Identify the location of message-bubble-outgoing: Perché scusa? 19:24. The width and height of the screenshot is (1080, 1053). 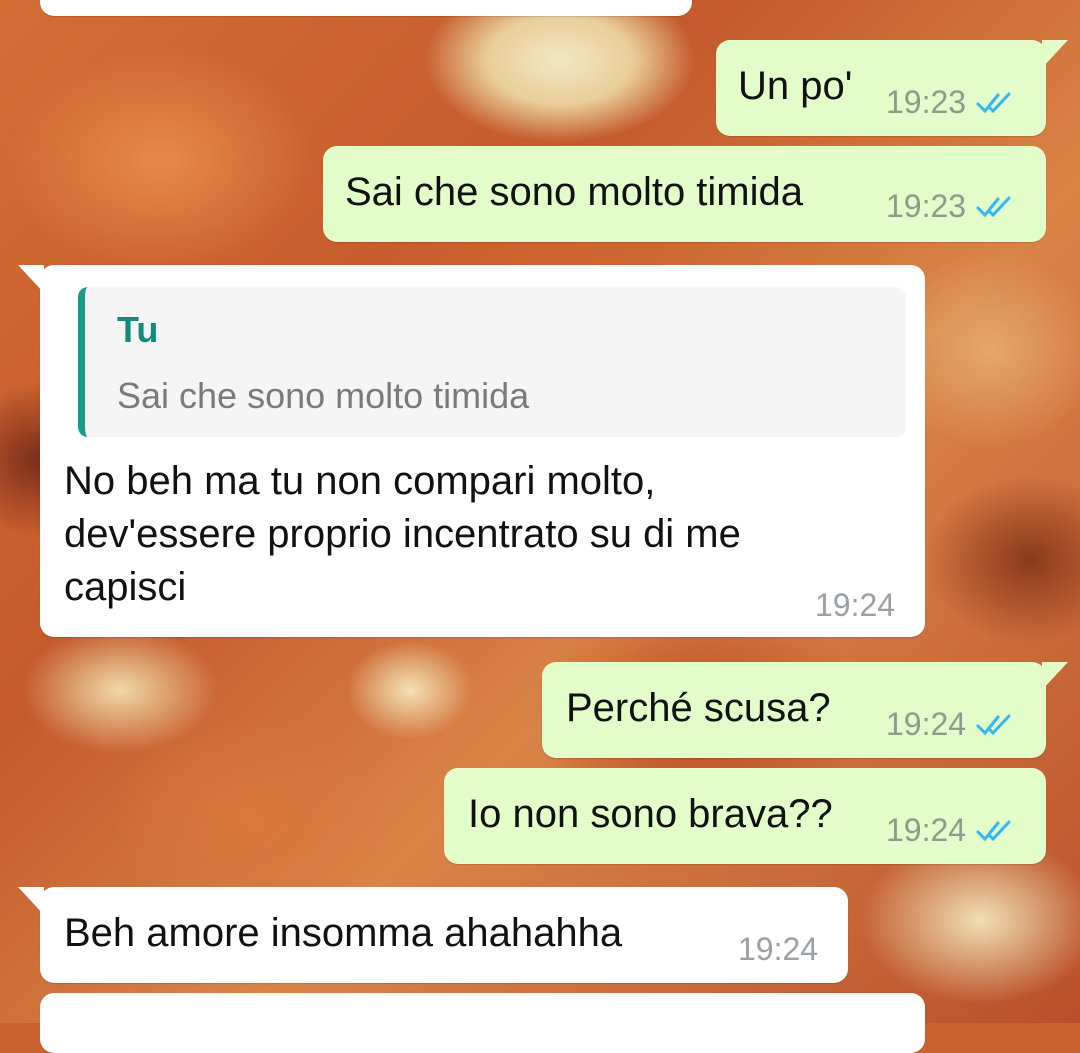
(805, 710).